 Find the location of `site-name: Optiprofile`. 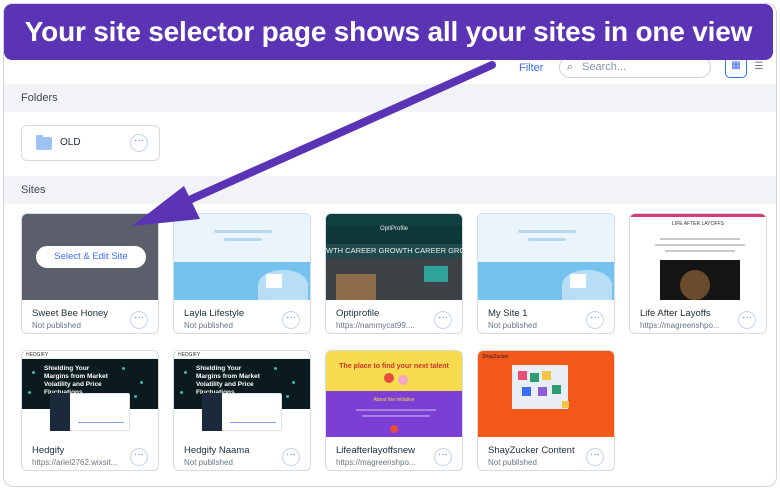

site-name: Optiprofile is located at coordinates (358, 313).